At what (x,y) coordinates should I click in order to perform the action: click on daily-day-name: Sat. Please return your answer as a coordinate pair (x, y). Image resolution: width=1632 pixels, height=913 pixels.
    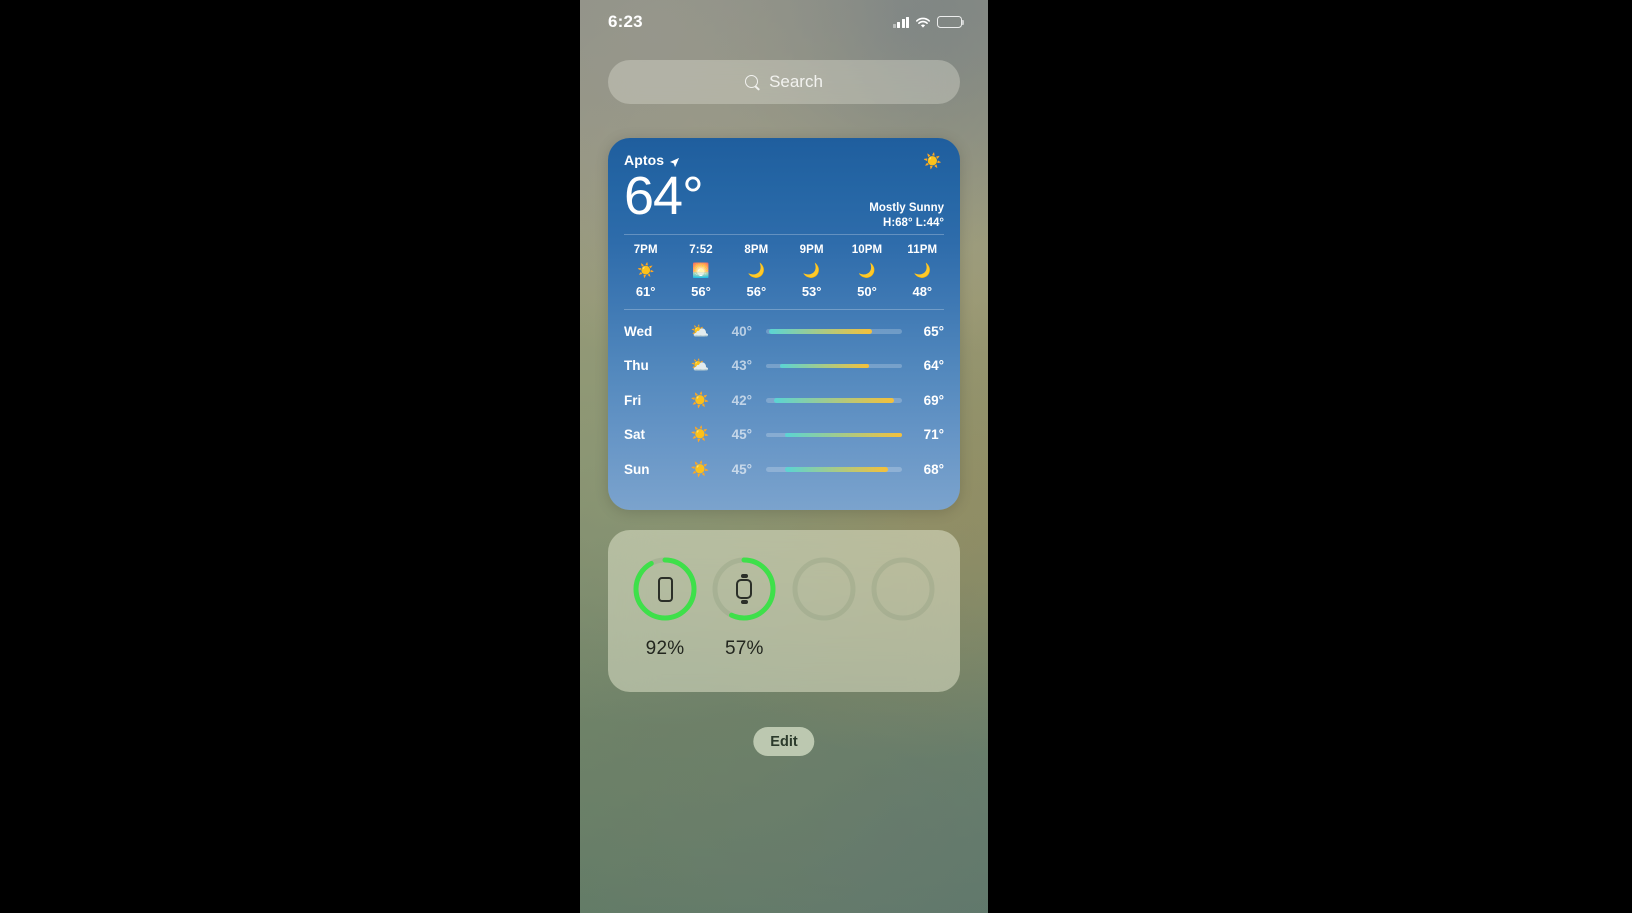
    Looking at the image, I should click on (635, 435).